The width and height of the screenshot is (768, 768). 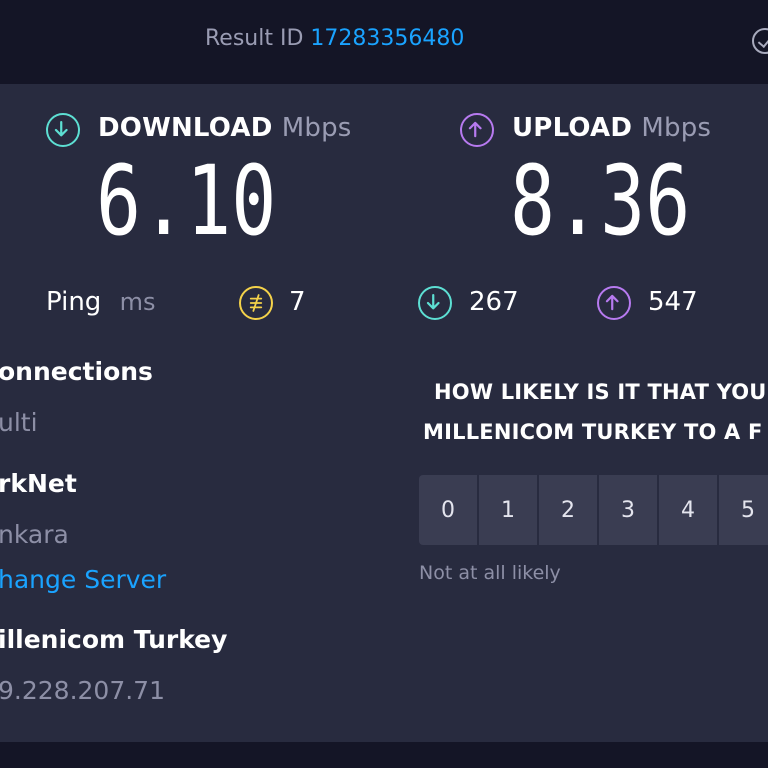 What do you see at coordinates (760, 41) in the screenshot?
I see `check-circle-icon` at bounding box center [760, 41].